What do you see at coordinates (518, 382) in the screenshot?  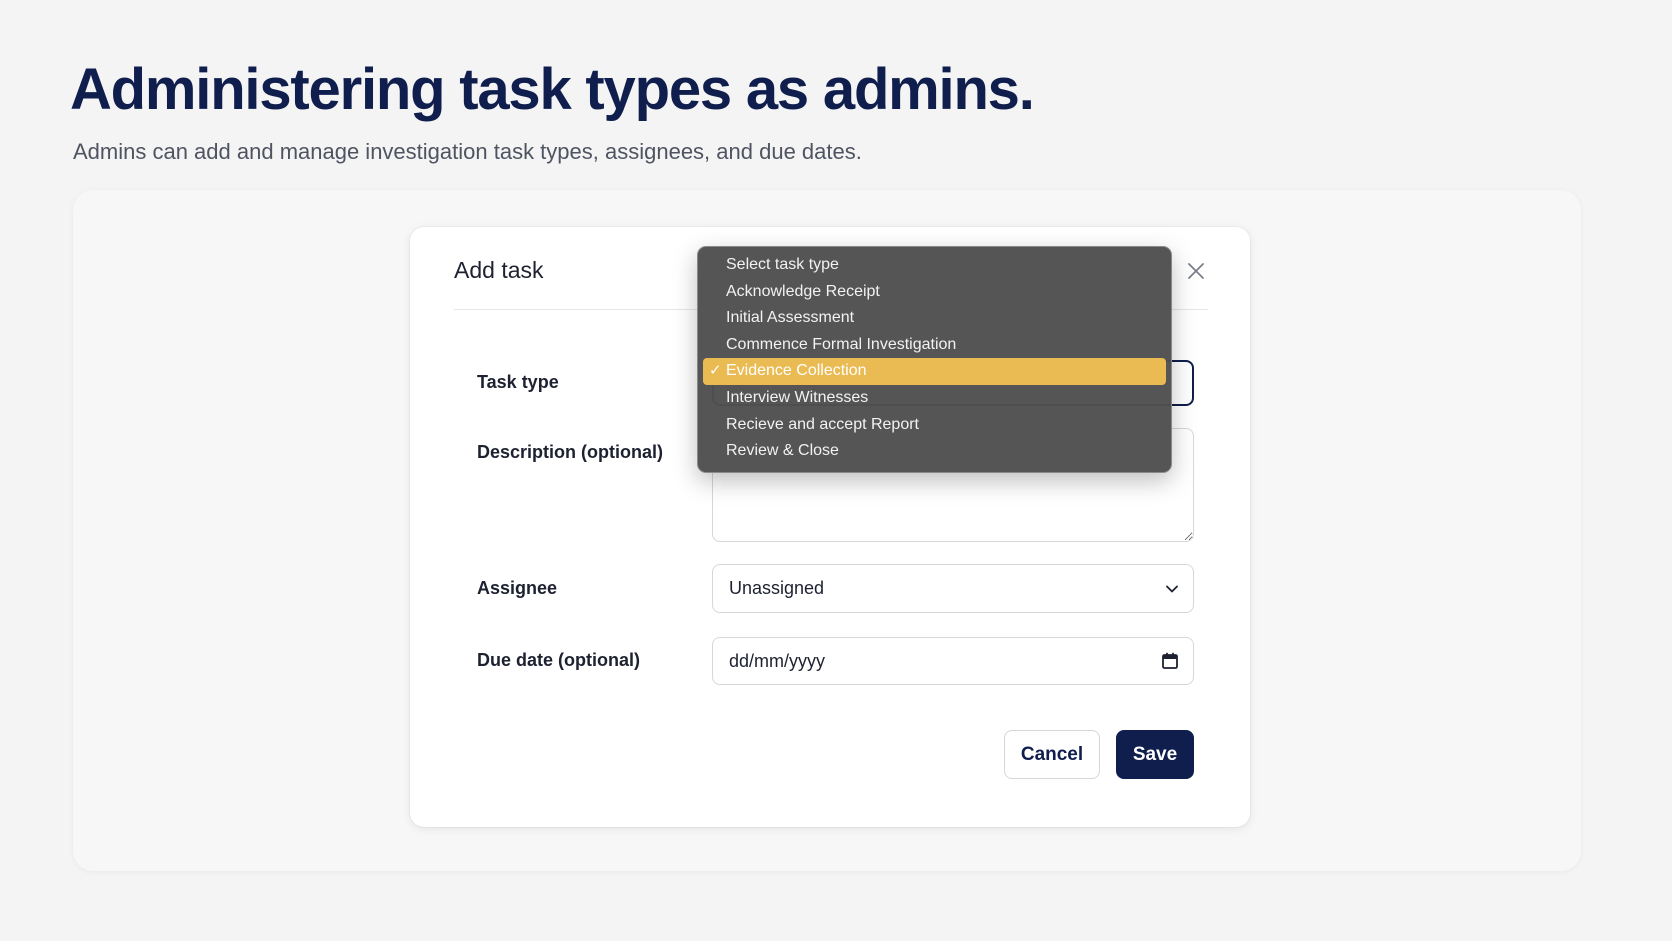 I see `task-type-label: Task type` at bounding box center [518, 382].